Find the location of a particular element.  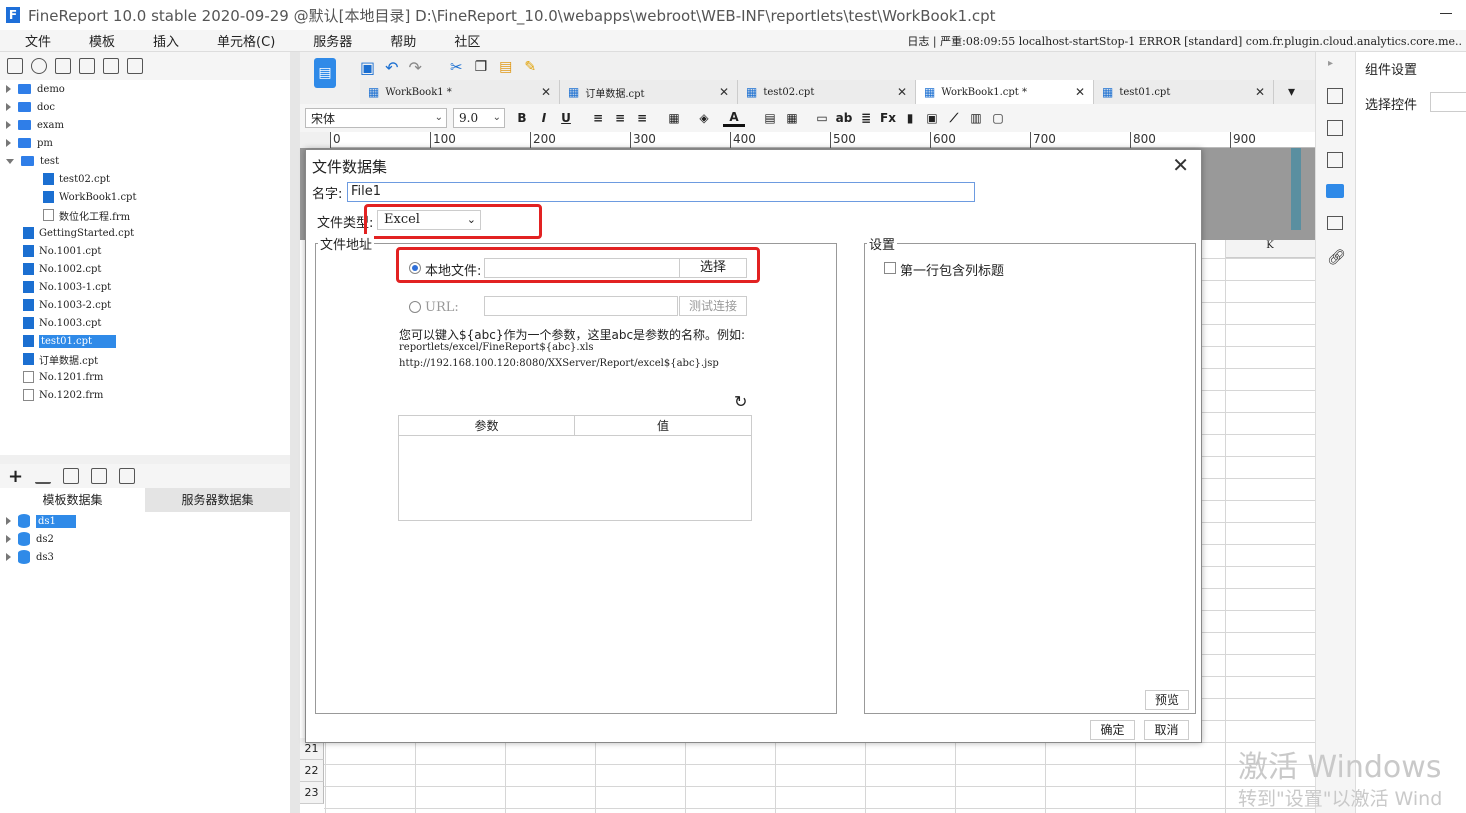

cell-element-icon is located at coordinates (1335, 96).